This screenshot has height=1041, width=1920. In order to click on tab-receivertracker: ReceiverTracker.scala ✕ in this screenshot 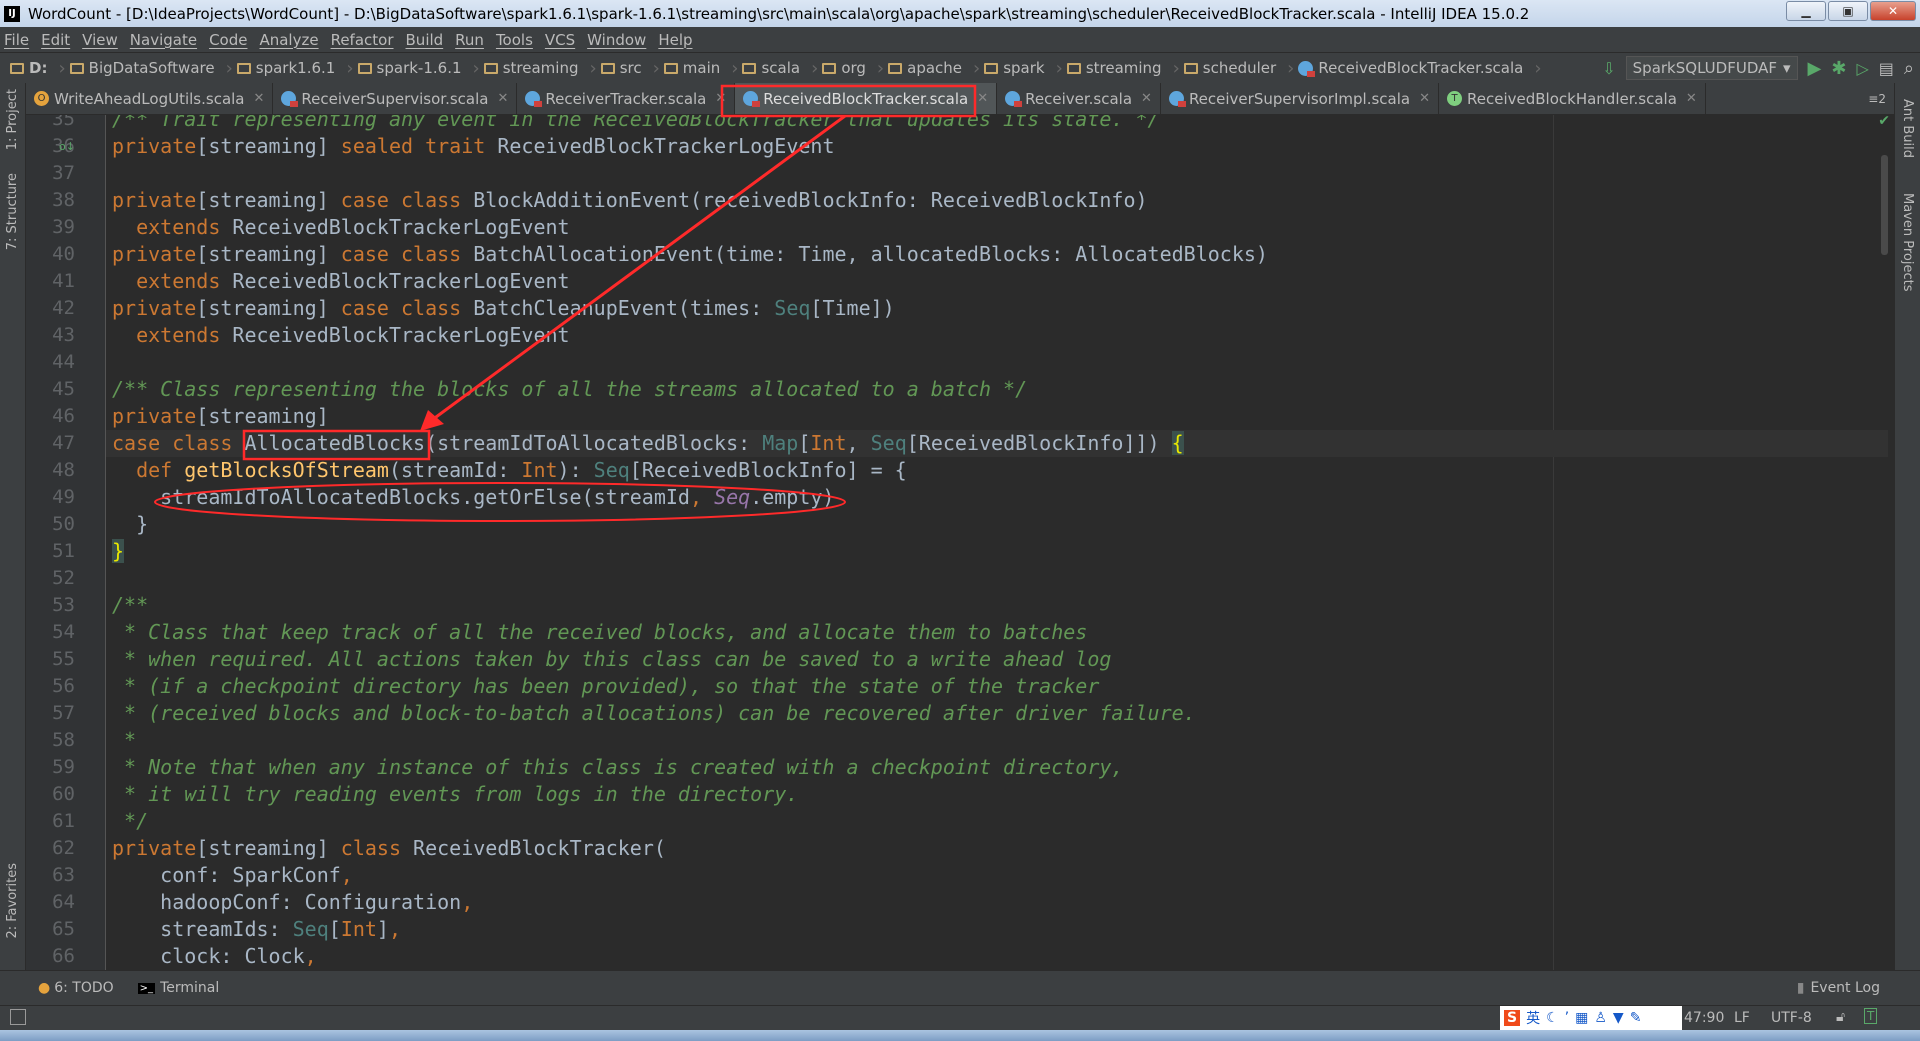, I will do `click(626, 98)`.